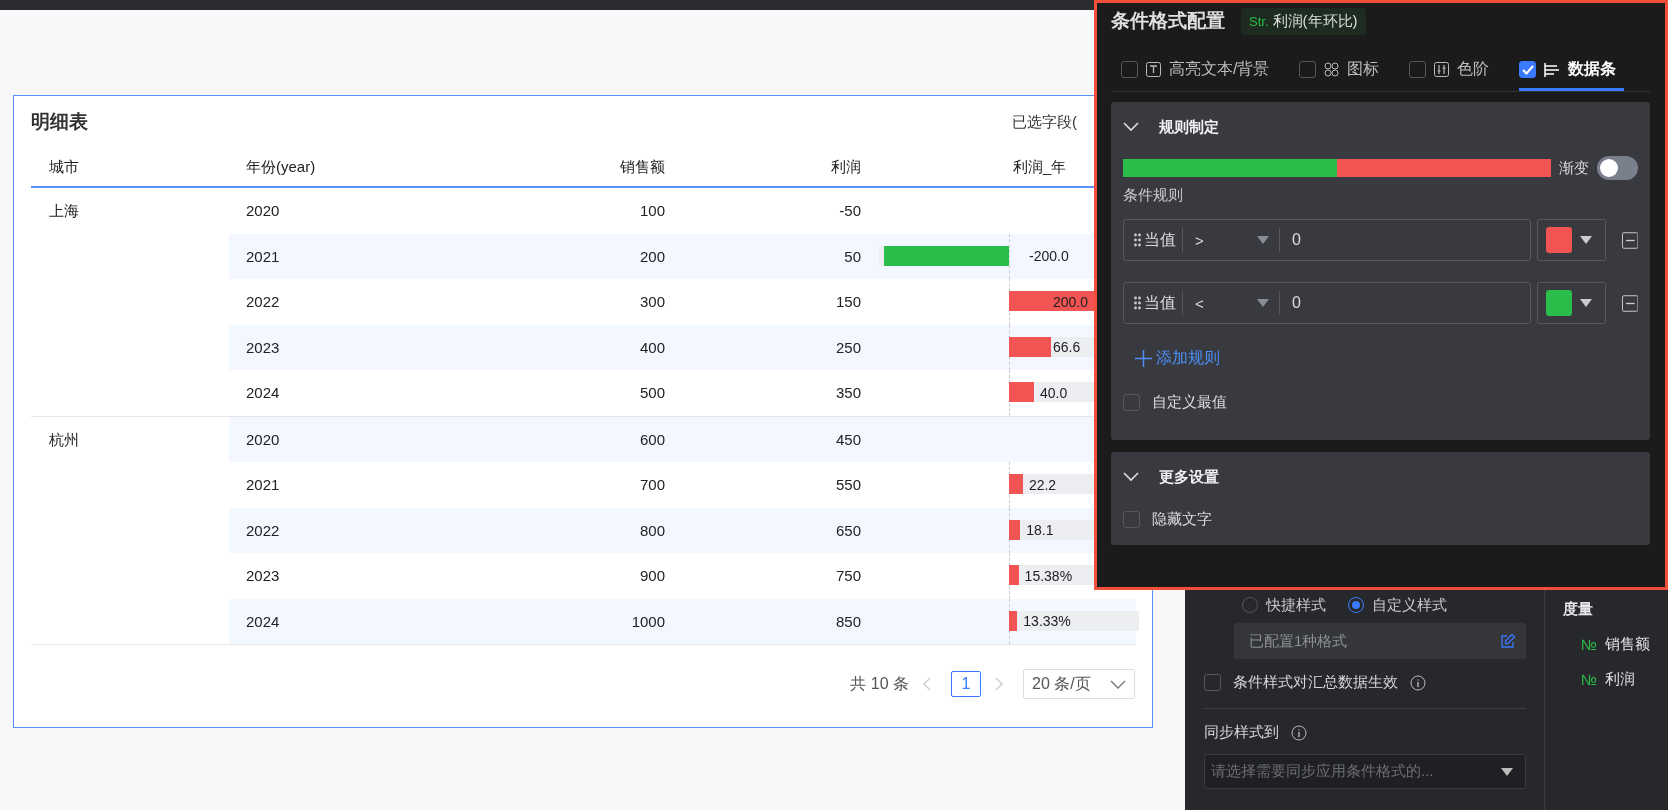 The height and width of the screenshot is (810, 1668). I want to click on page-button: 1, so click(966, 684).